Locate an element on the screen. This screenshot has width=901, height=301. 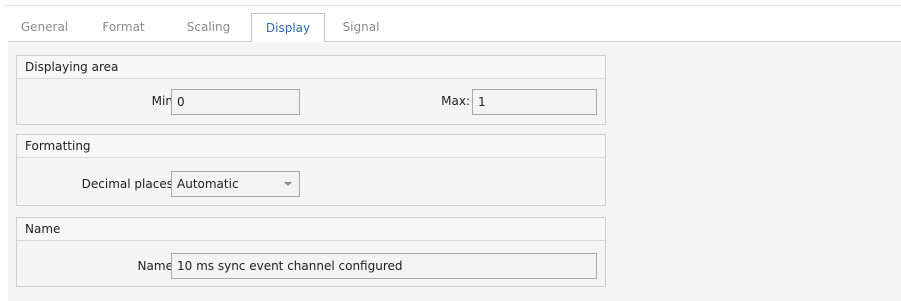
decimal-places-value: Automatic is located at coordinates (208, 184).